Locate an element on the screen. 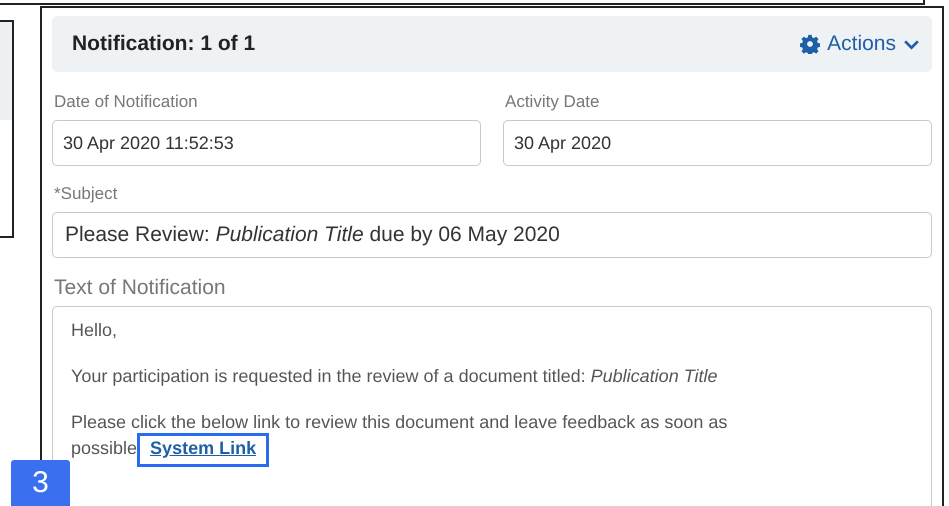  paragraph: Your participation is requested in the review of a document titled: Publication Title is located at coordinates (395, 376).